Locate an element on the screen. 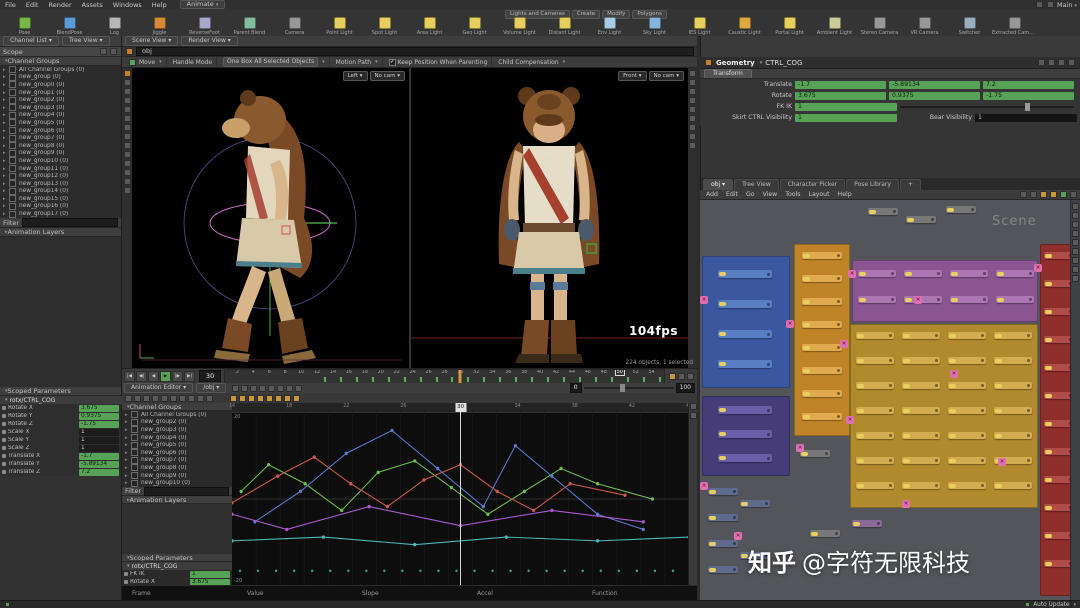  tab-transform: Transform is located at coordinates (728, 73).